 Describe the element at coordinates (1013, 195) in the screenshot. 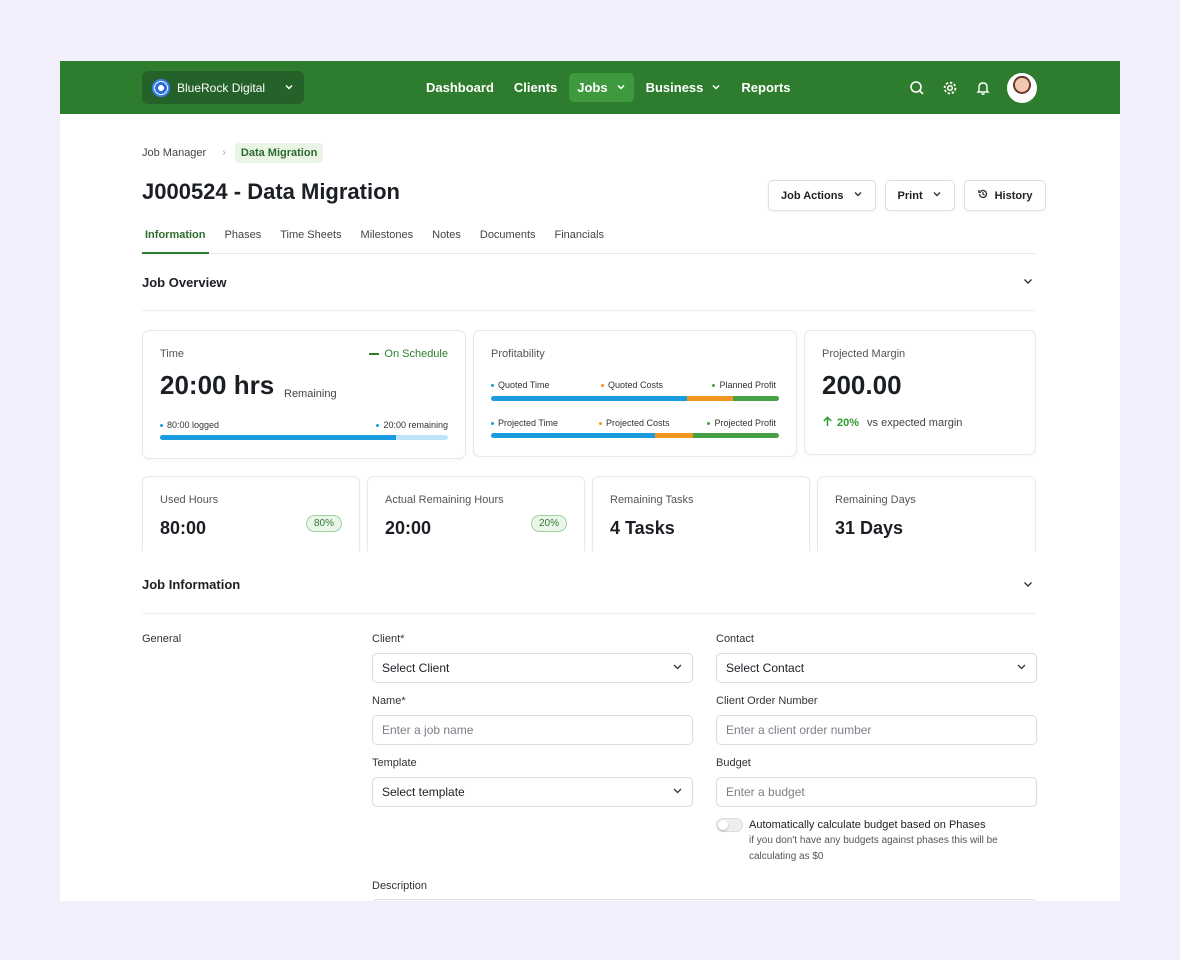

I see `history-label: History` at that location.